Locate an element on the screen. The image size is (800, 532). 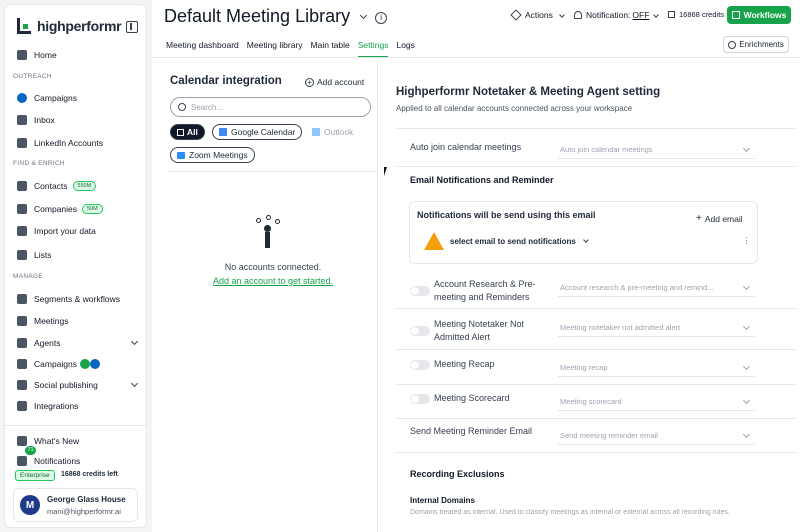
more-options-icon: · · · is located at coordinates (746, 240).